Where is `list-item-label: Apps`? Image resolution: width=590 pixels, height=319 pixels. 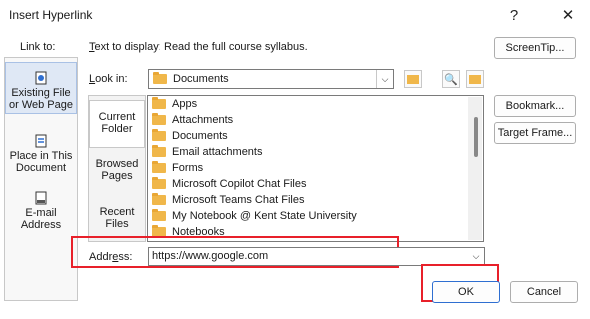 list-item-label: Apps is located at coordinates (185, 104).